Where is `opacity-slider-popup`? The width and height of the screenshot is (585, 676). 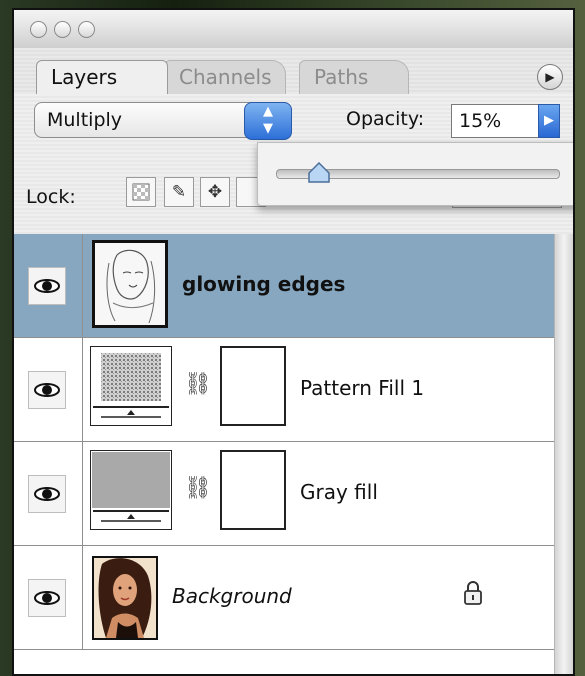 opacity-slider-popup is located at coordinates (415, 174).